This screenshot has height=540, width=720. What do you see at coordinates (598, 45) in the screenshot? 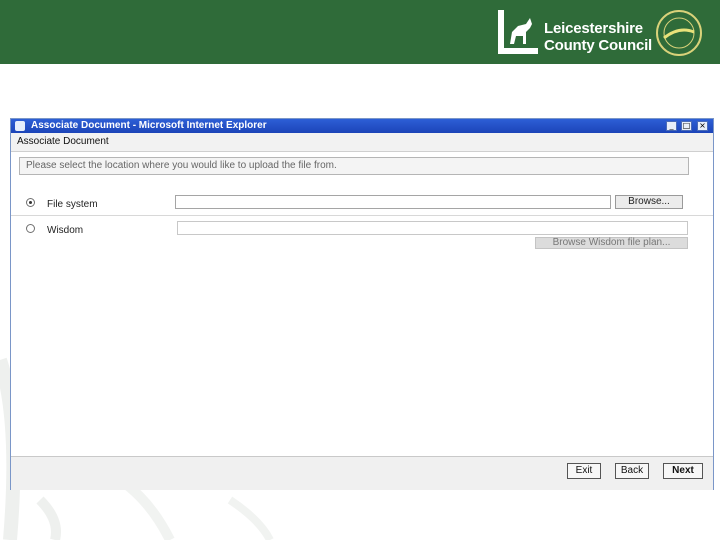
I see `logo-line-2: County Council` at bounding box center [598, 45].